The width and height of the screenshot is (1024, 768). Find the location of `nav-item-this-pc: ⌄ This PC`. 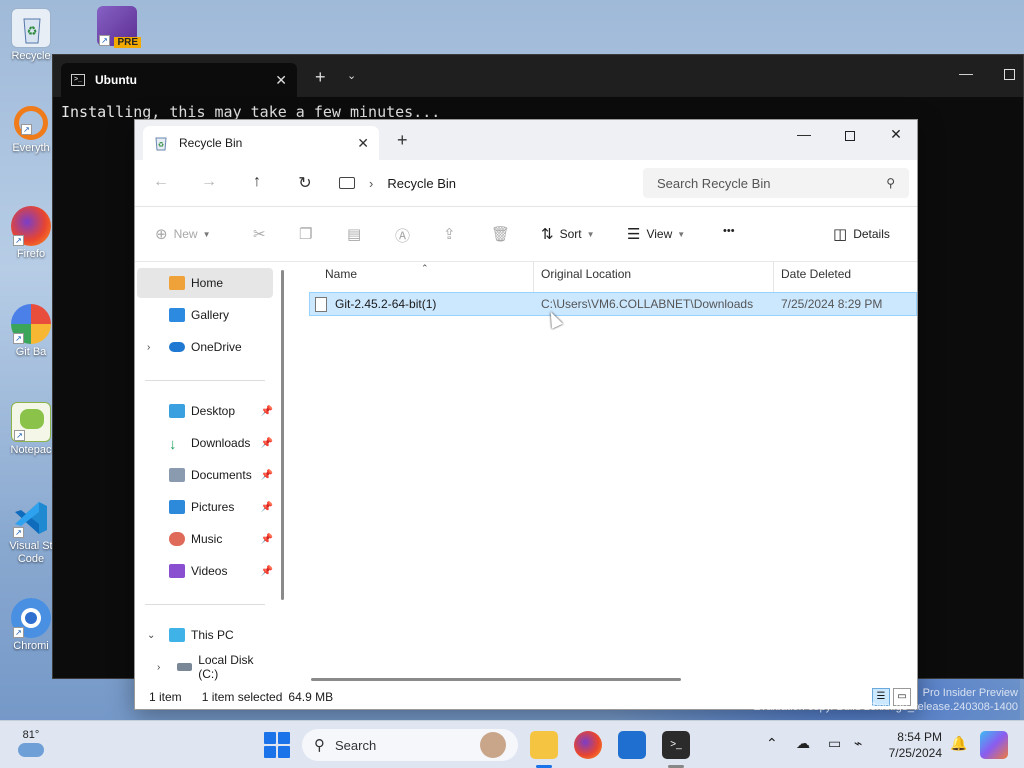

nav-item-this-pc: ⌄ This PC is located at coordinates (205, 635).